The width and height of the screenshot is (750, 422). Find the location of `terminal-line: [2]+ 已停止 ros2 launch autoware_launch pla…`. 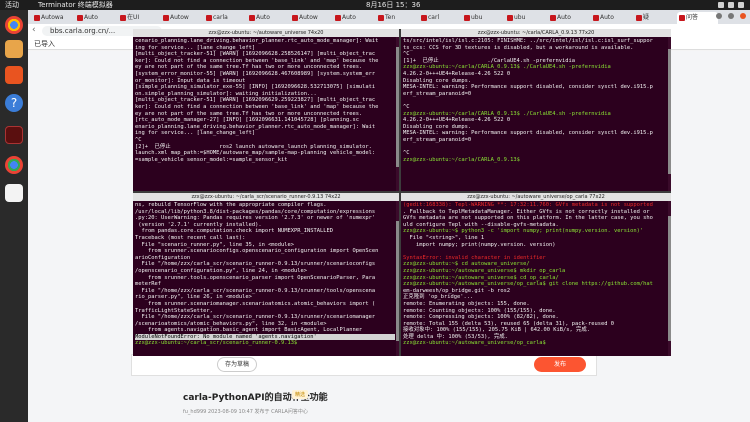

terminal-line: [2]+ 已停止 ros2 launch autoware_launch pla… is located at coordinates (253, 146).